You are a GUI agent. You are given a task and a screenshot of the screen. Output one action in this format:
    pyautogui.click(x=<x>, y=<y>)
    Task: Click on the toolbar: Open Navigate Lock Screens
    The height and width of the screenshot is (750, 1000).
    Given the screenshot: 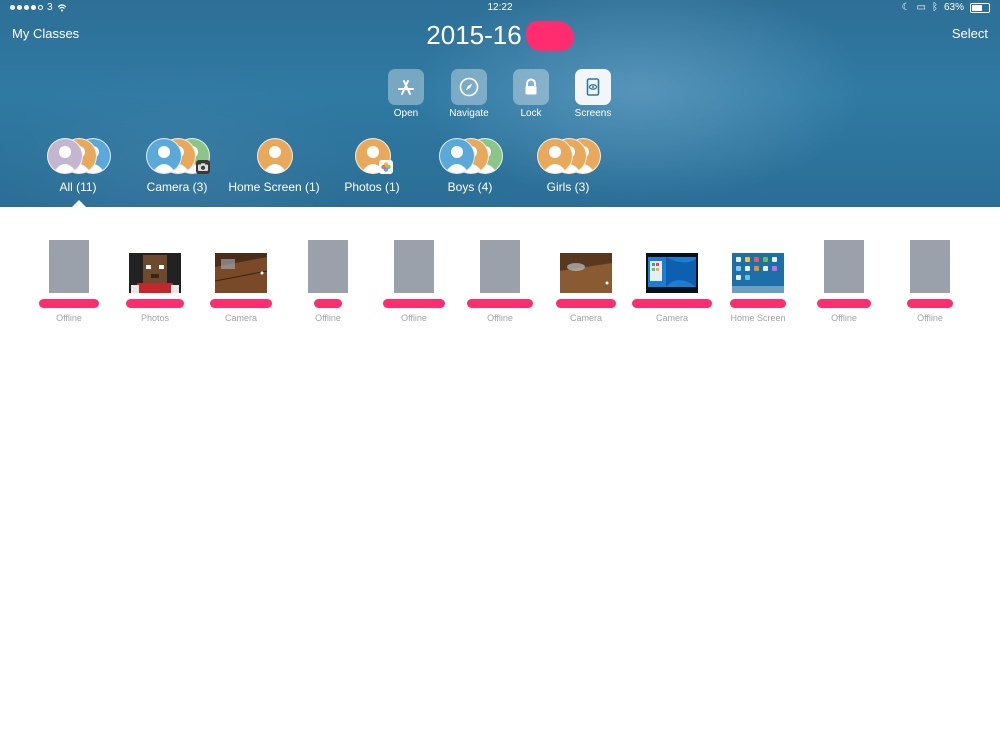 What is the action you would take?
    pyautogui.click(x=500, y=94)
    